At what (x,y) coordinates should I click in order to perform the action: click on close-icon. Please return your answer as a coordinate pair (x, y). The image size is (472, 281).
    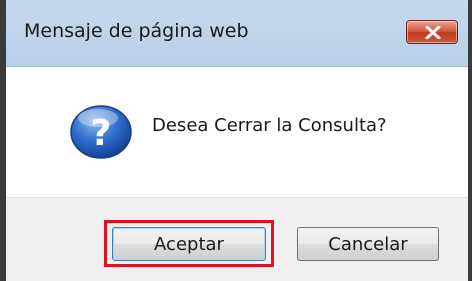
    Looking at the image, I should click on (433, 32).